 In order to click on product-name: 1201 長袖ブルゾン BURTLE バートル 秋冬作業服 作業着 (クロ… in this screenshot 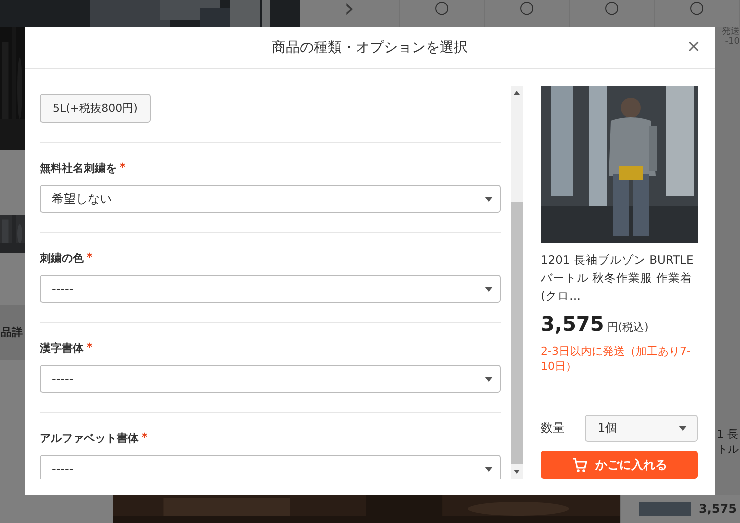, I will do `click(618, 278)`.